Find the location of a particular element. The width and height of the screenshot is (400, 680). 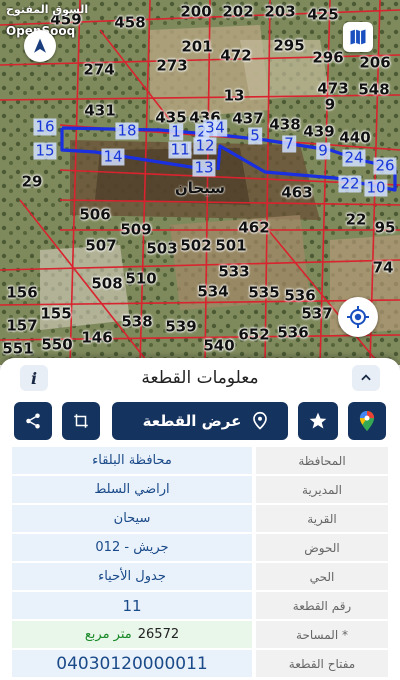

parcel-number: 472 is located at coordinates (236, 55).